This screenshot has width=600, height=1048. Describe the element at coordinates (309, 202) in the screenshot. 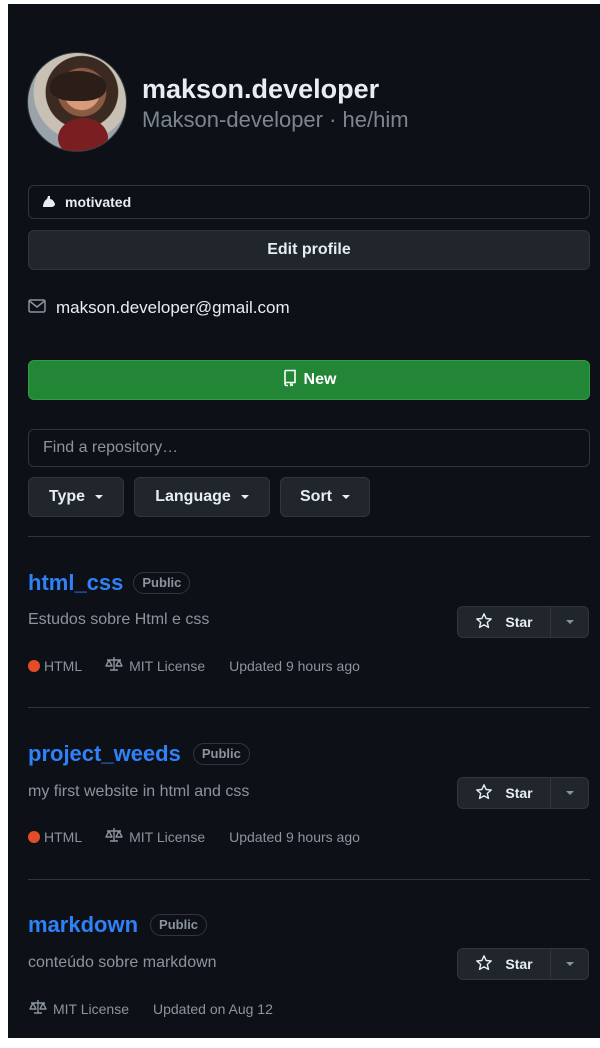

I see `status-field: motivated` at that location.